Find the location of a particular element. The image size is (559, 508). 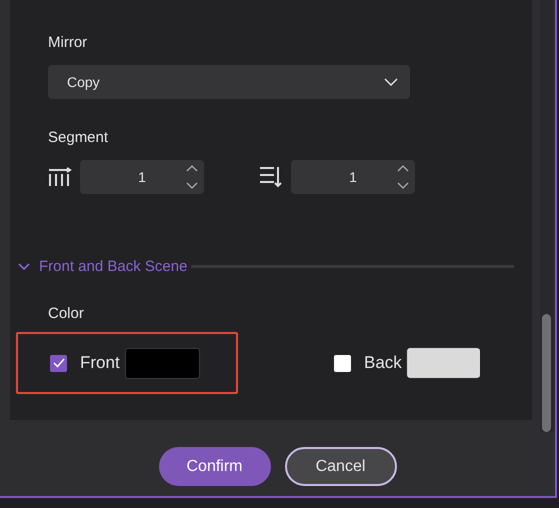

columns-icon is located at coordinates (60, 177).